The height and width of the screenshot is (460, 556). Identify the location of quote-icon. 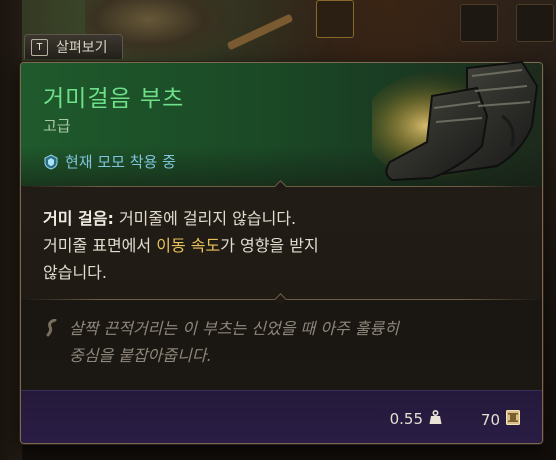
(52, 327).